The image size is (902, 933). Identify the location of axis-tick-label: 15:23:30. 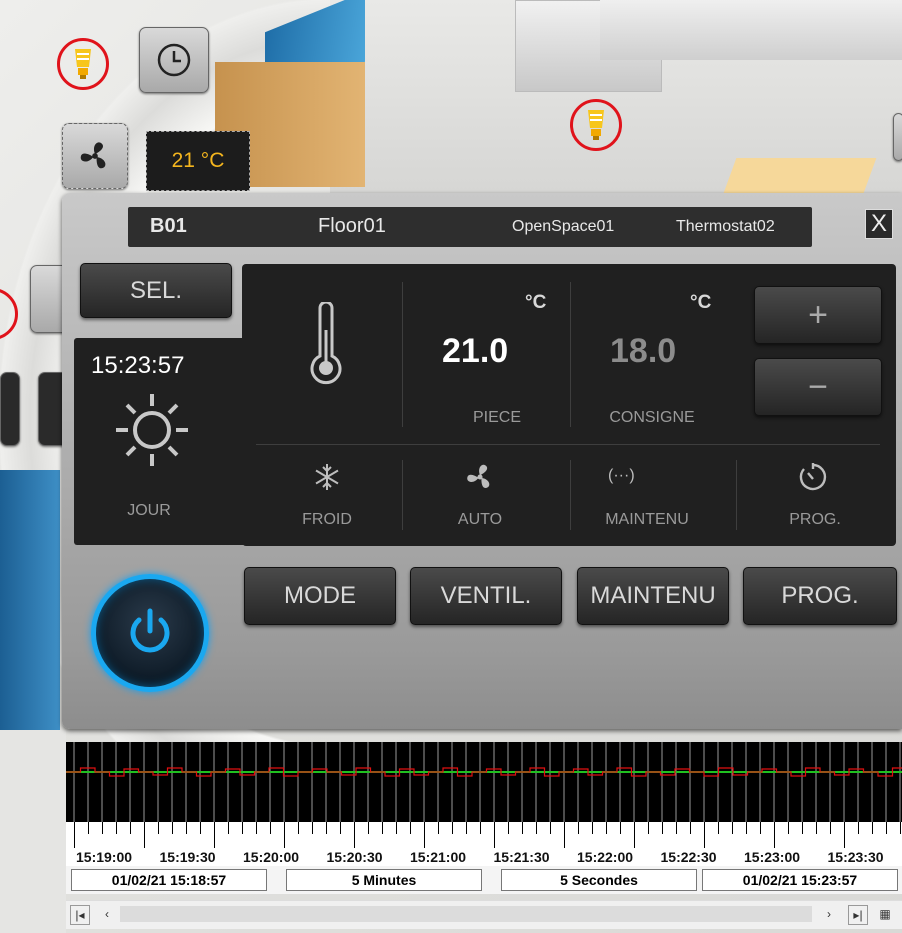
(855, 857).